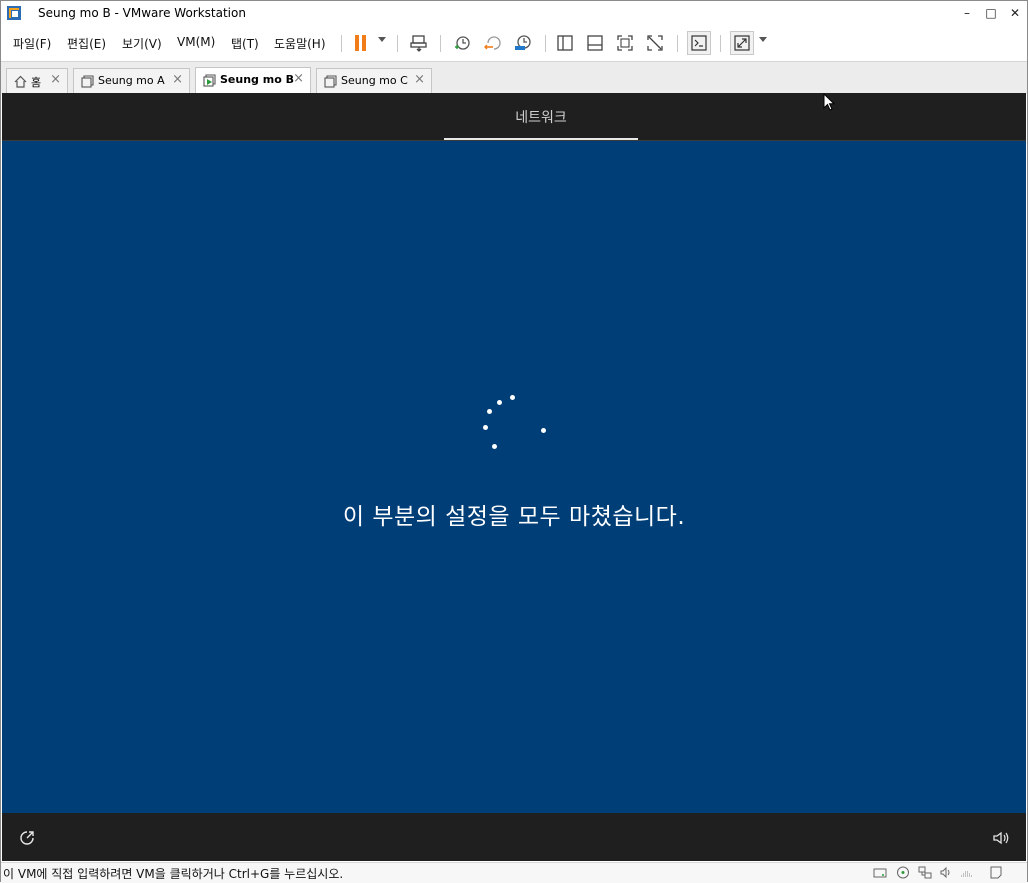 The width and height of the screenshot is (1028, 883). I want to click on unity-icon, so click(655, 43).